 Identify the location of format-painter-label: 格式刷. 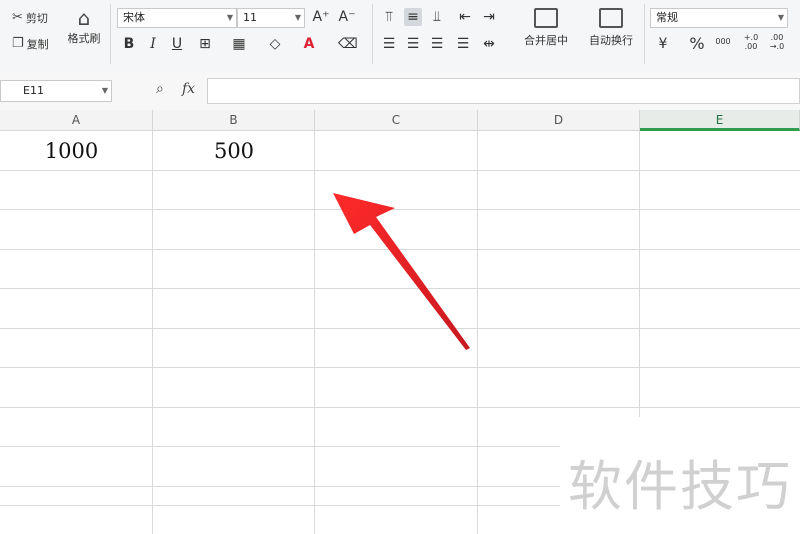
(84, 38).